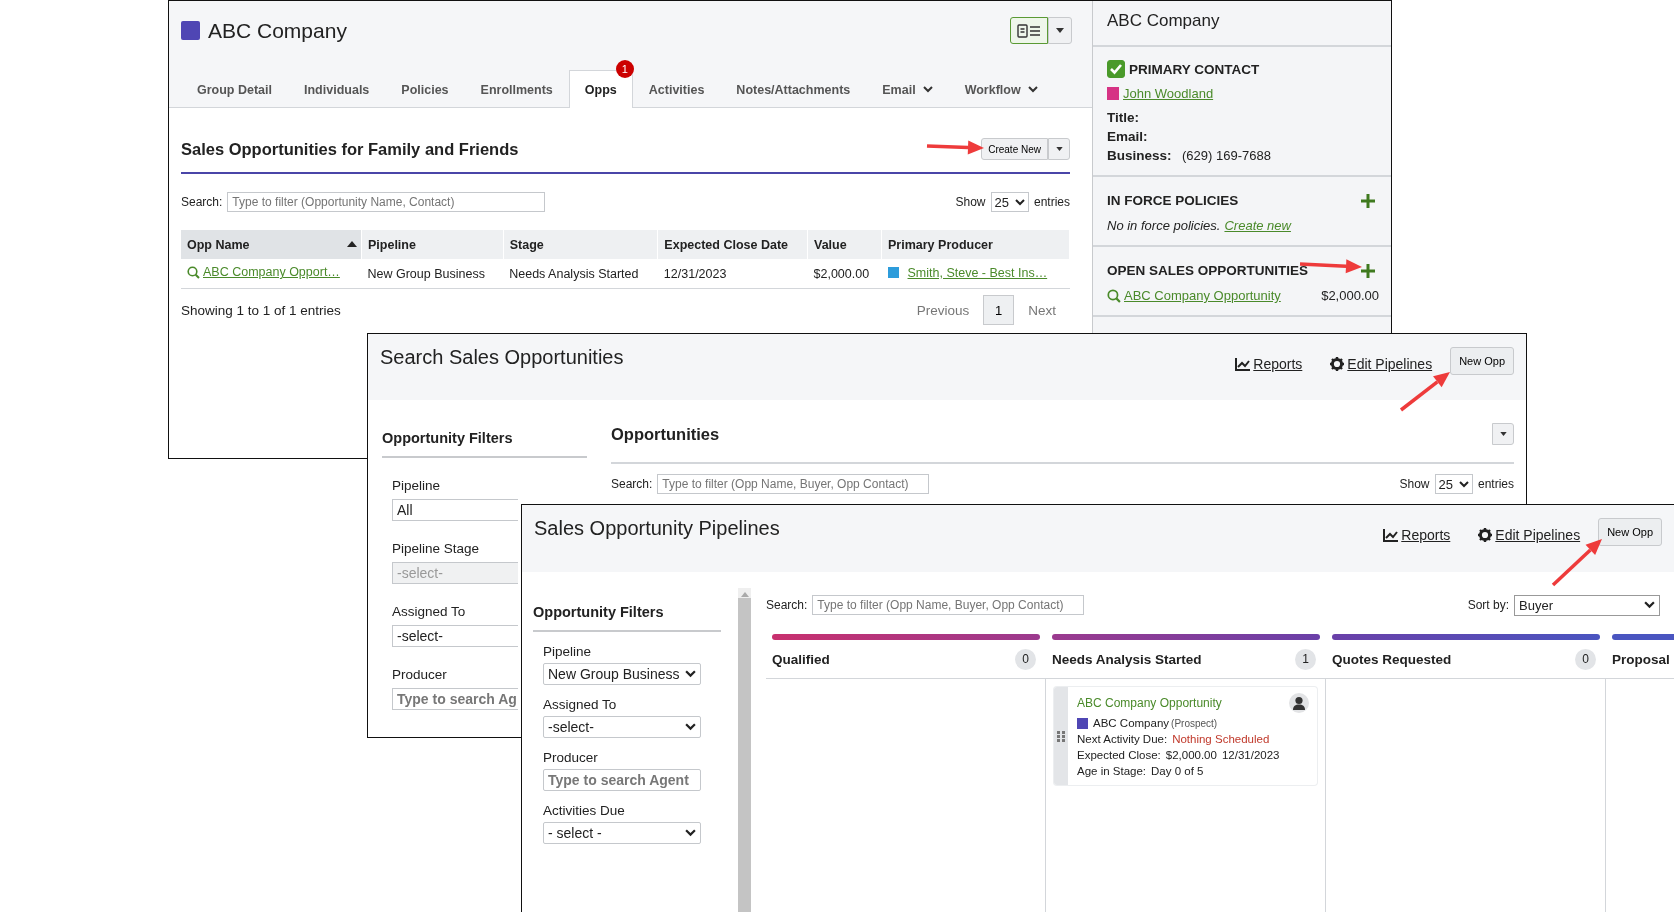 Image resolution: width=1674 pixels, height=912 pixels. I want to click on field-label: Age in Stage:, so click(1112, 771).